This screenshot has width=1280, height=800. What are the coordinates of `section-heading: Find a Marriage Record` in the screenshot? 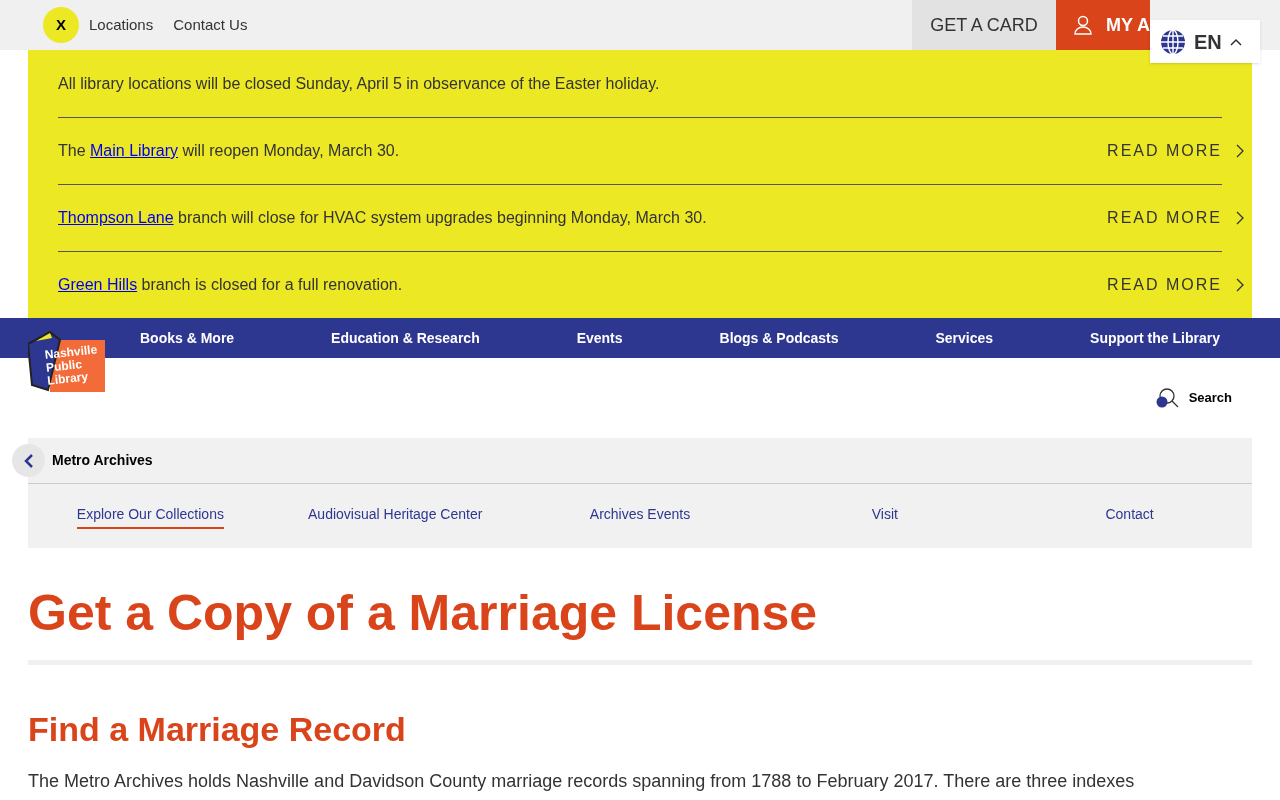 It's located at (217, 729).